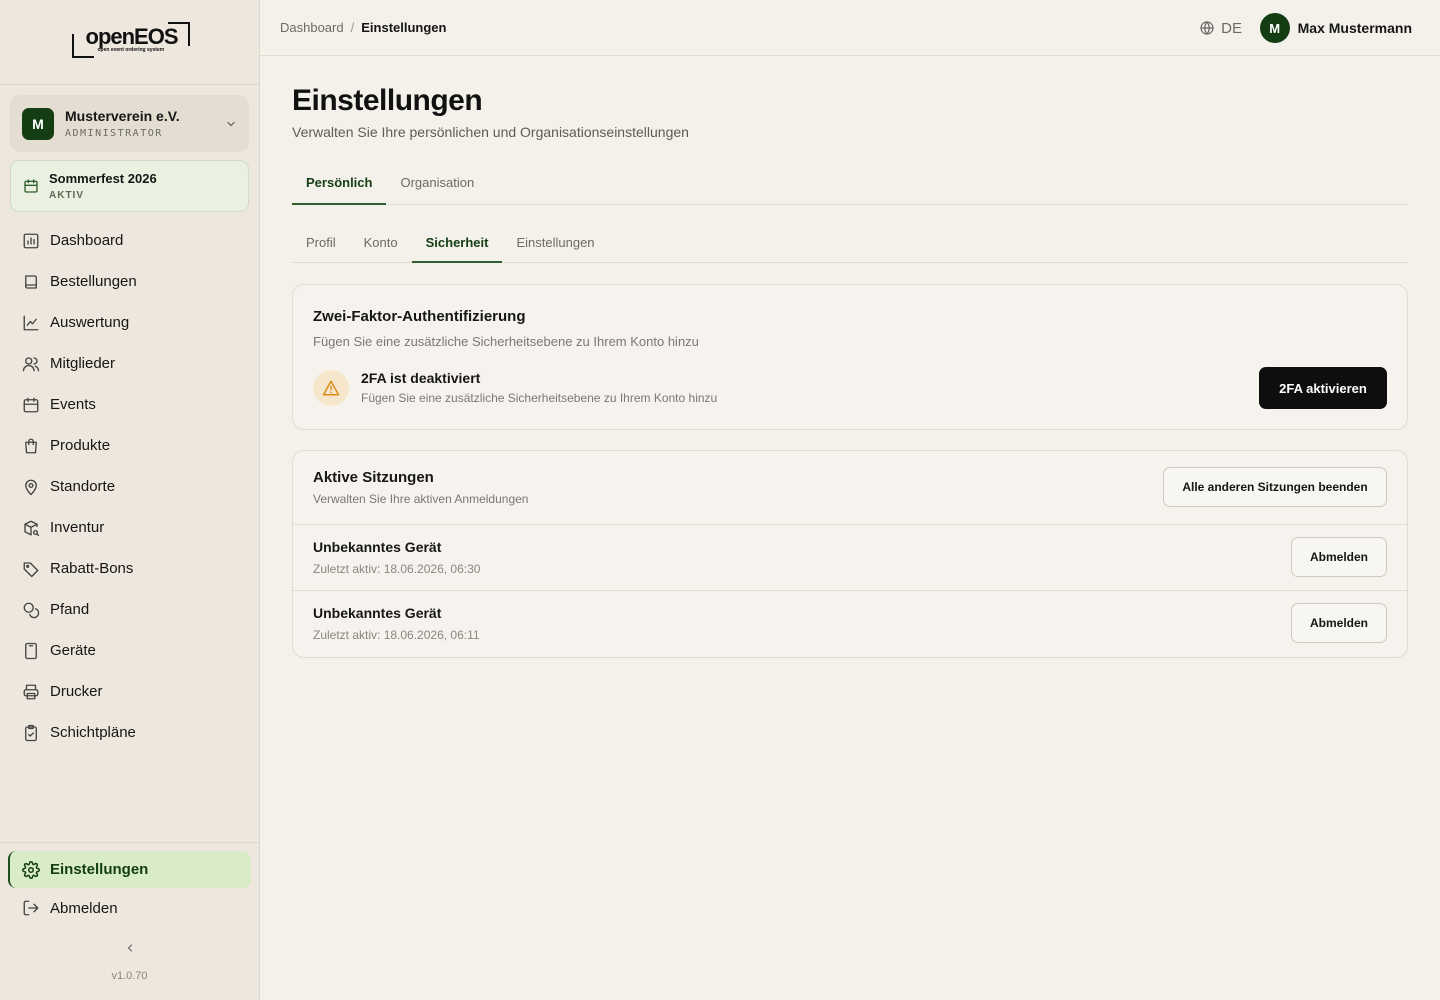 The height and width of the screenshot is (1000, 1440). Describe the element at coordinates (31, 322) in the screenshot. I see `line-chart-icon` at that location.